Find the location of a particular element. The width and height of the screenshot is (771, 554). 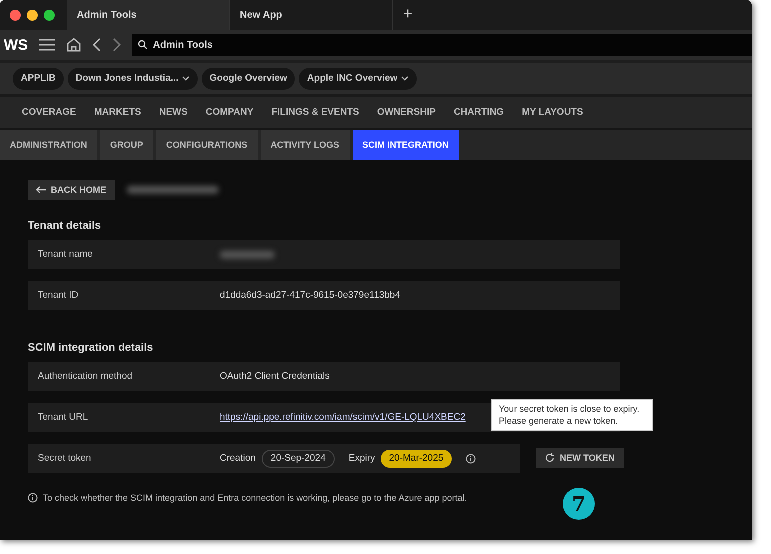

field-label: Tenant name is located at coordinates (66, 254).